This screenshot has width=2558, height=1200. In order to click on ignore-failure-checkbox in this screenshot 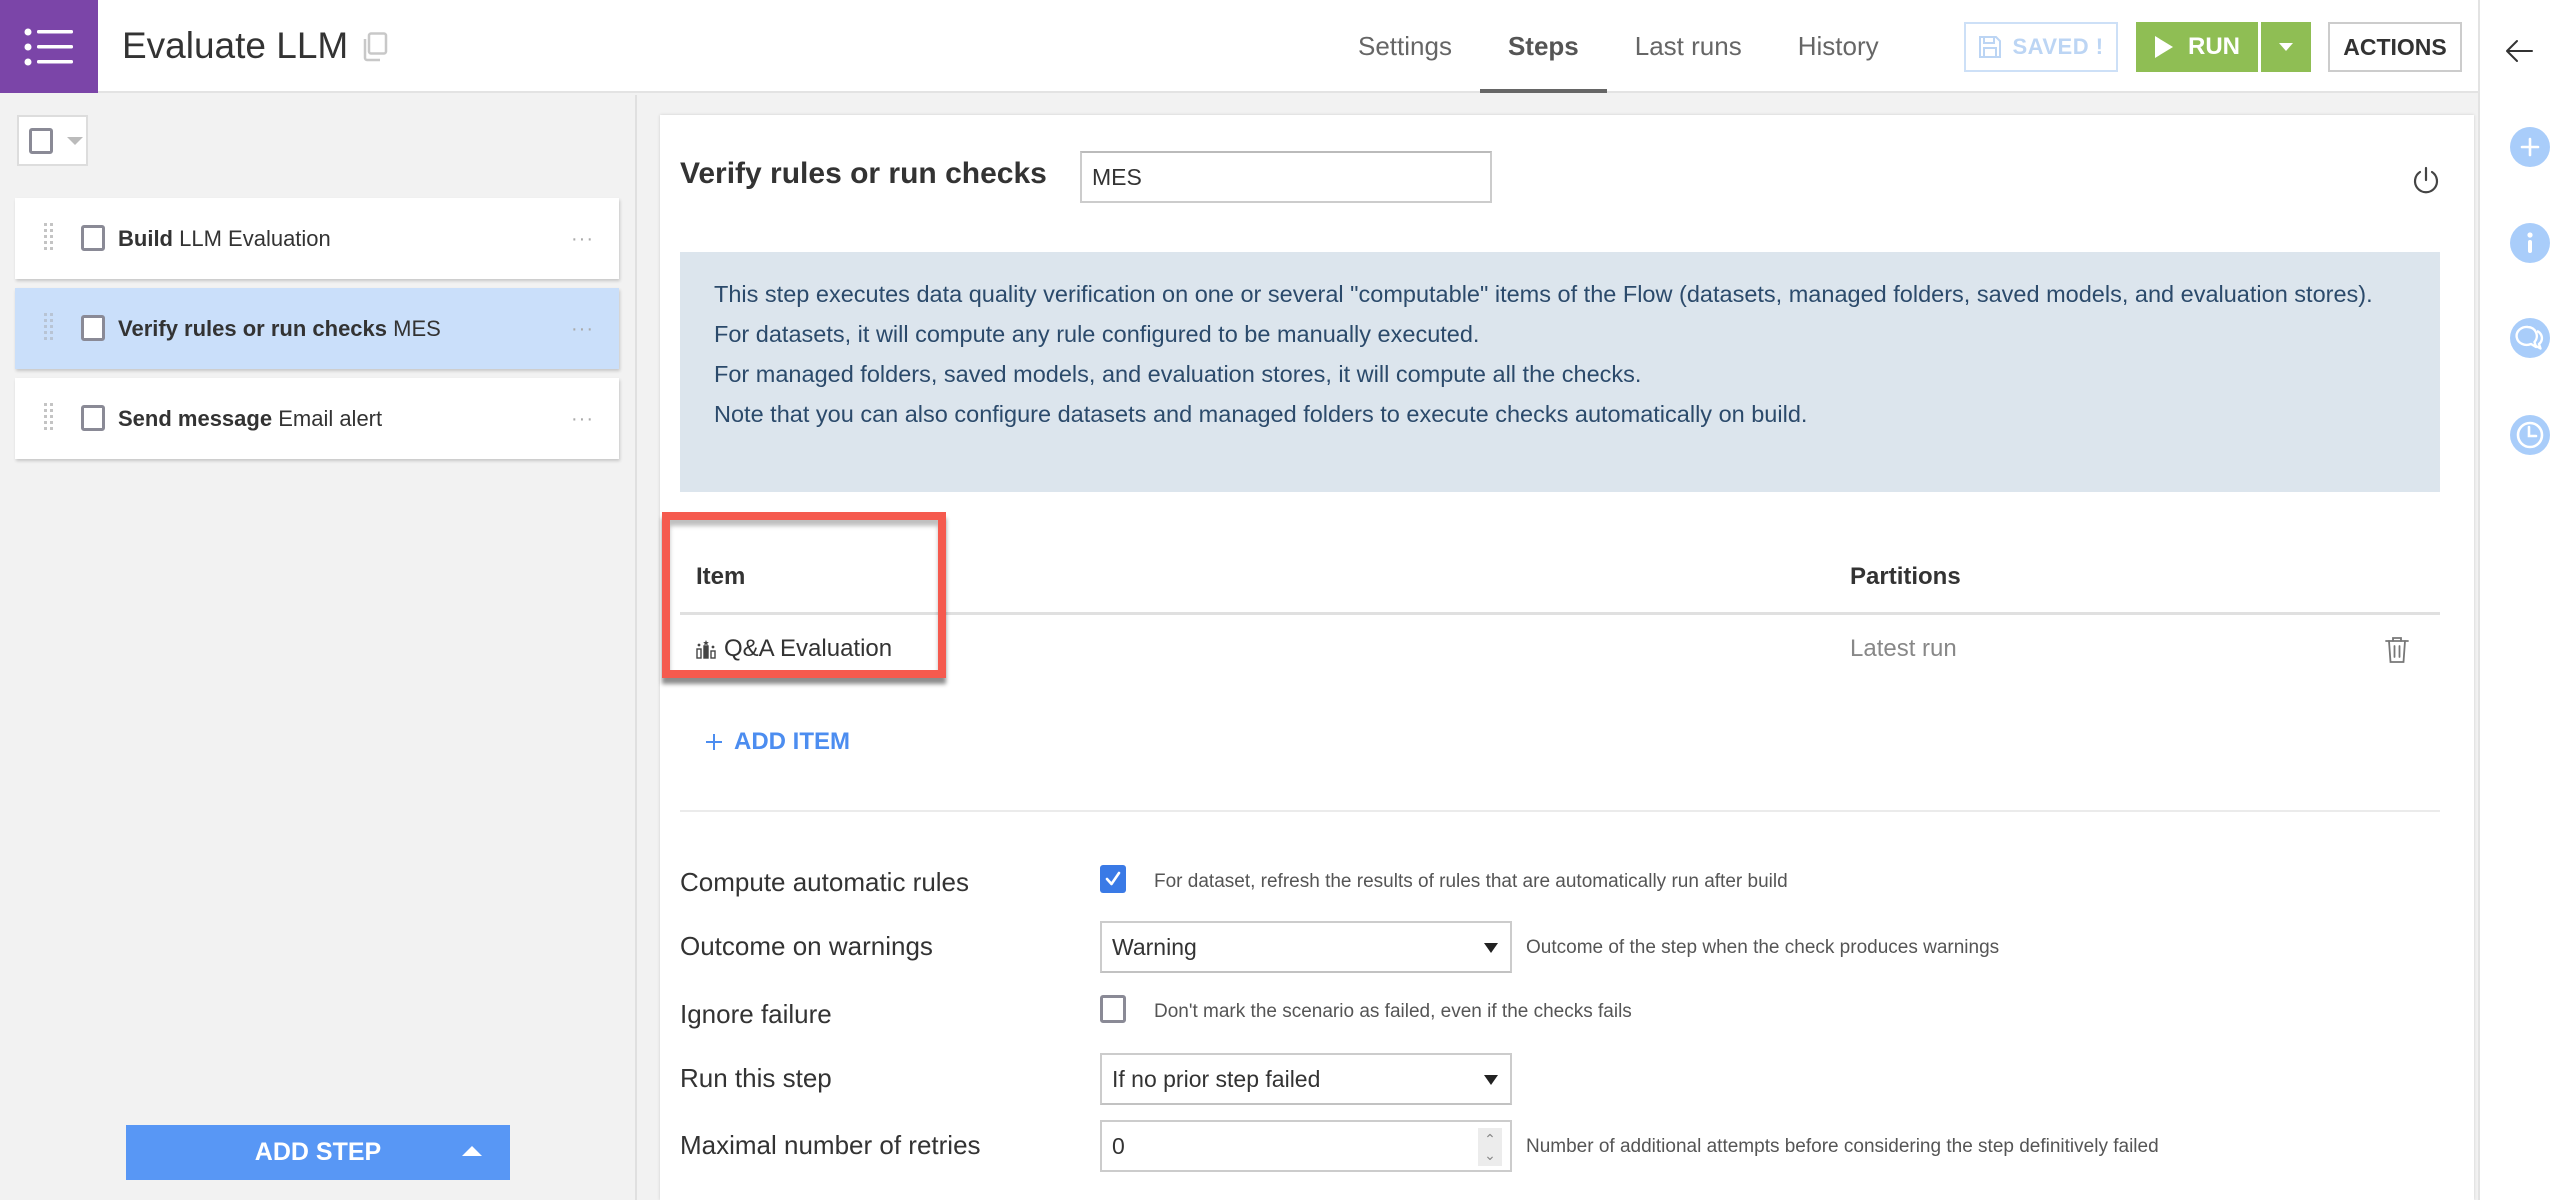, I will do `click(1113, 1009)`.